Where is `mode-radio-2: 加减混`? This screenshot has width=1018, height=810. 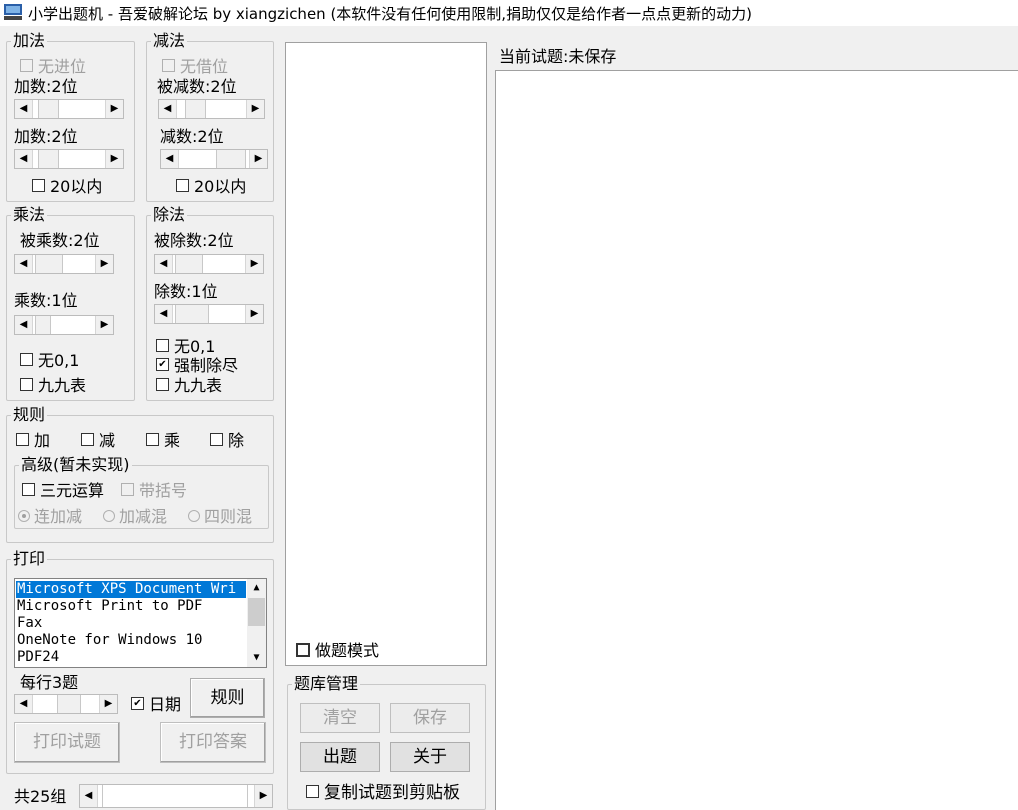 mode-radio-2: 加减混 is located at coordinates (135, 517).